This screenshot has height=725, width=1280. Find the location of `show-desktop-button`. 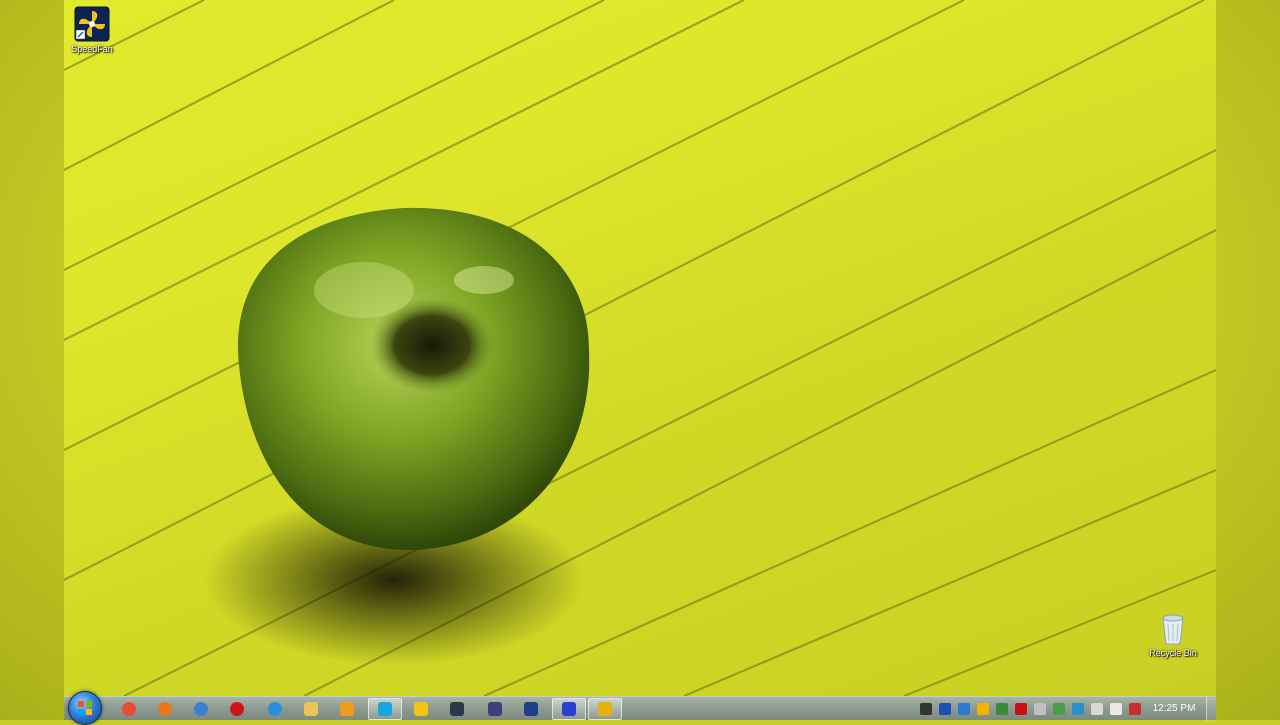

show-desktop-button is located at coordinates (1211, 709).